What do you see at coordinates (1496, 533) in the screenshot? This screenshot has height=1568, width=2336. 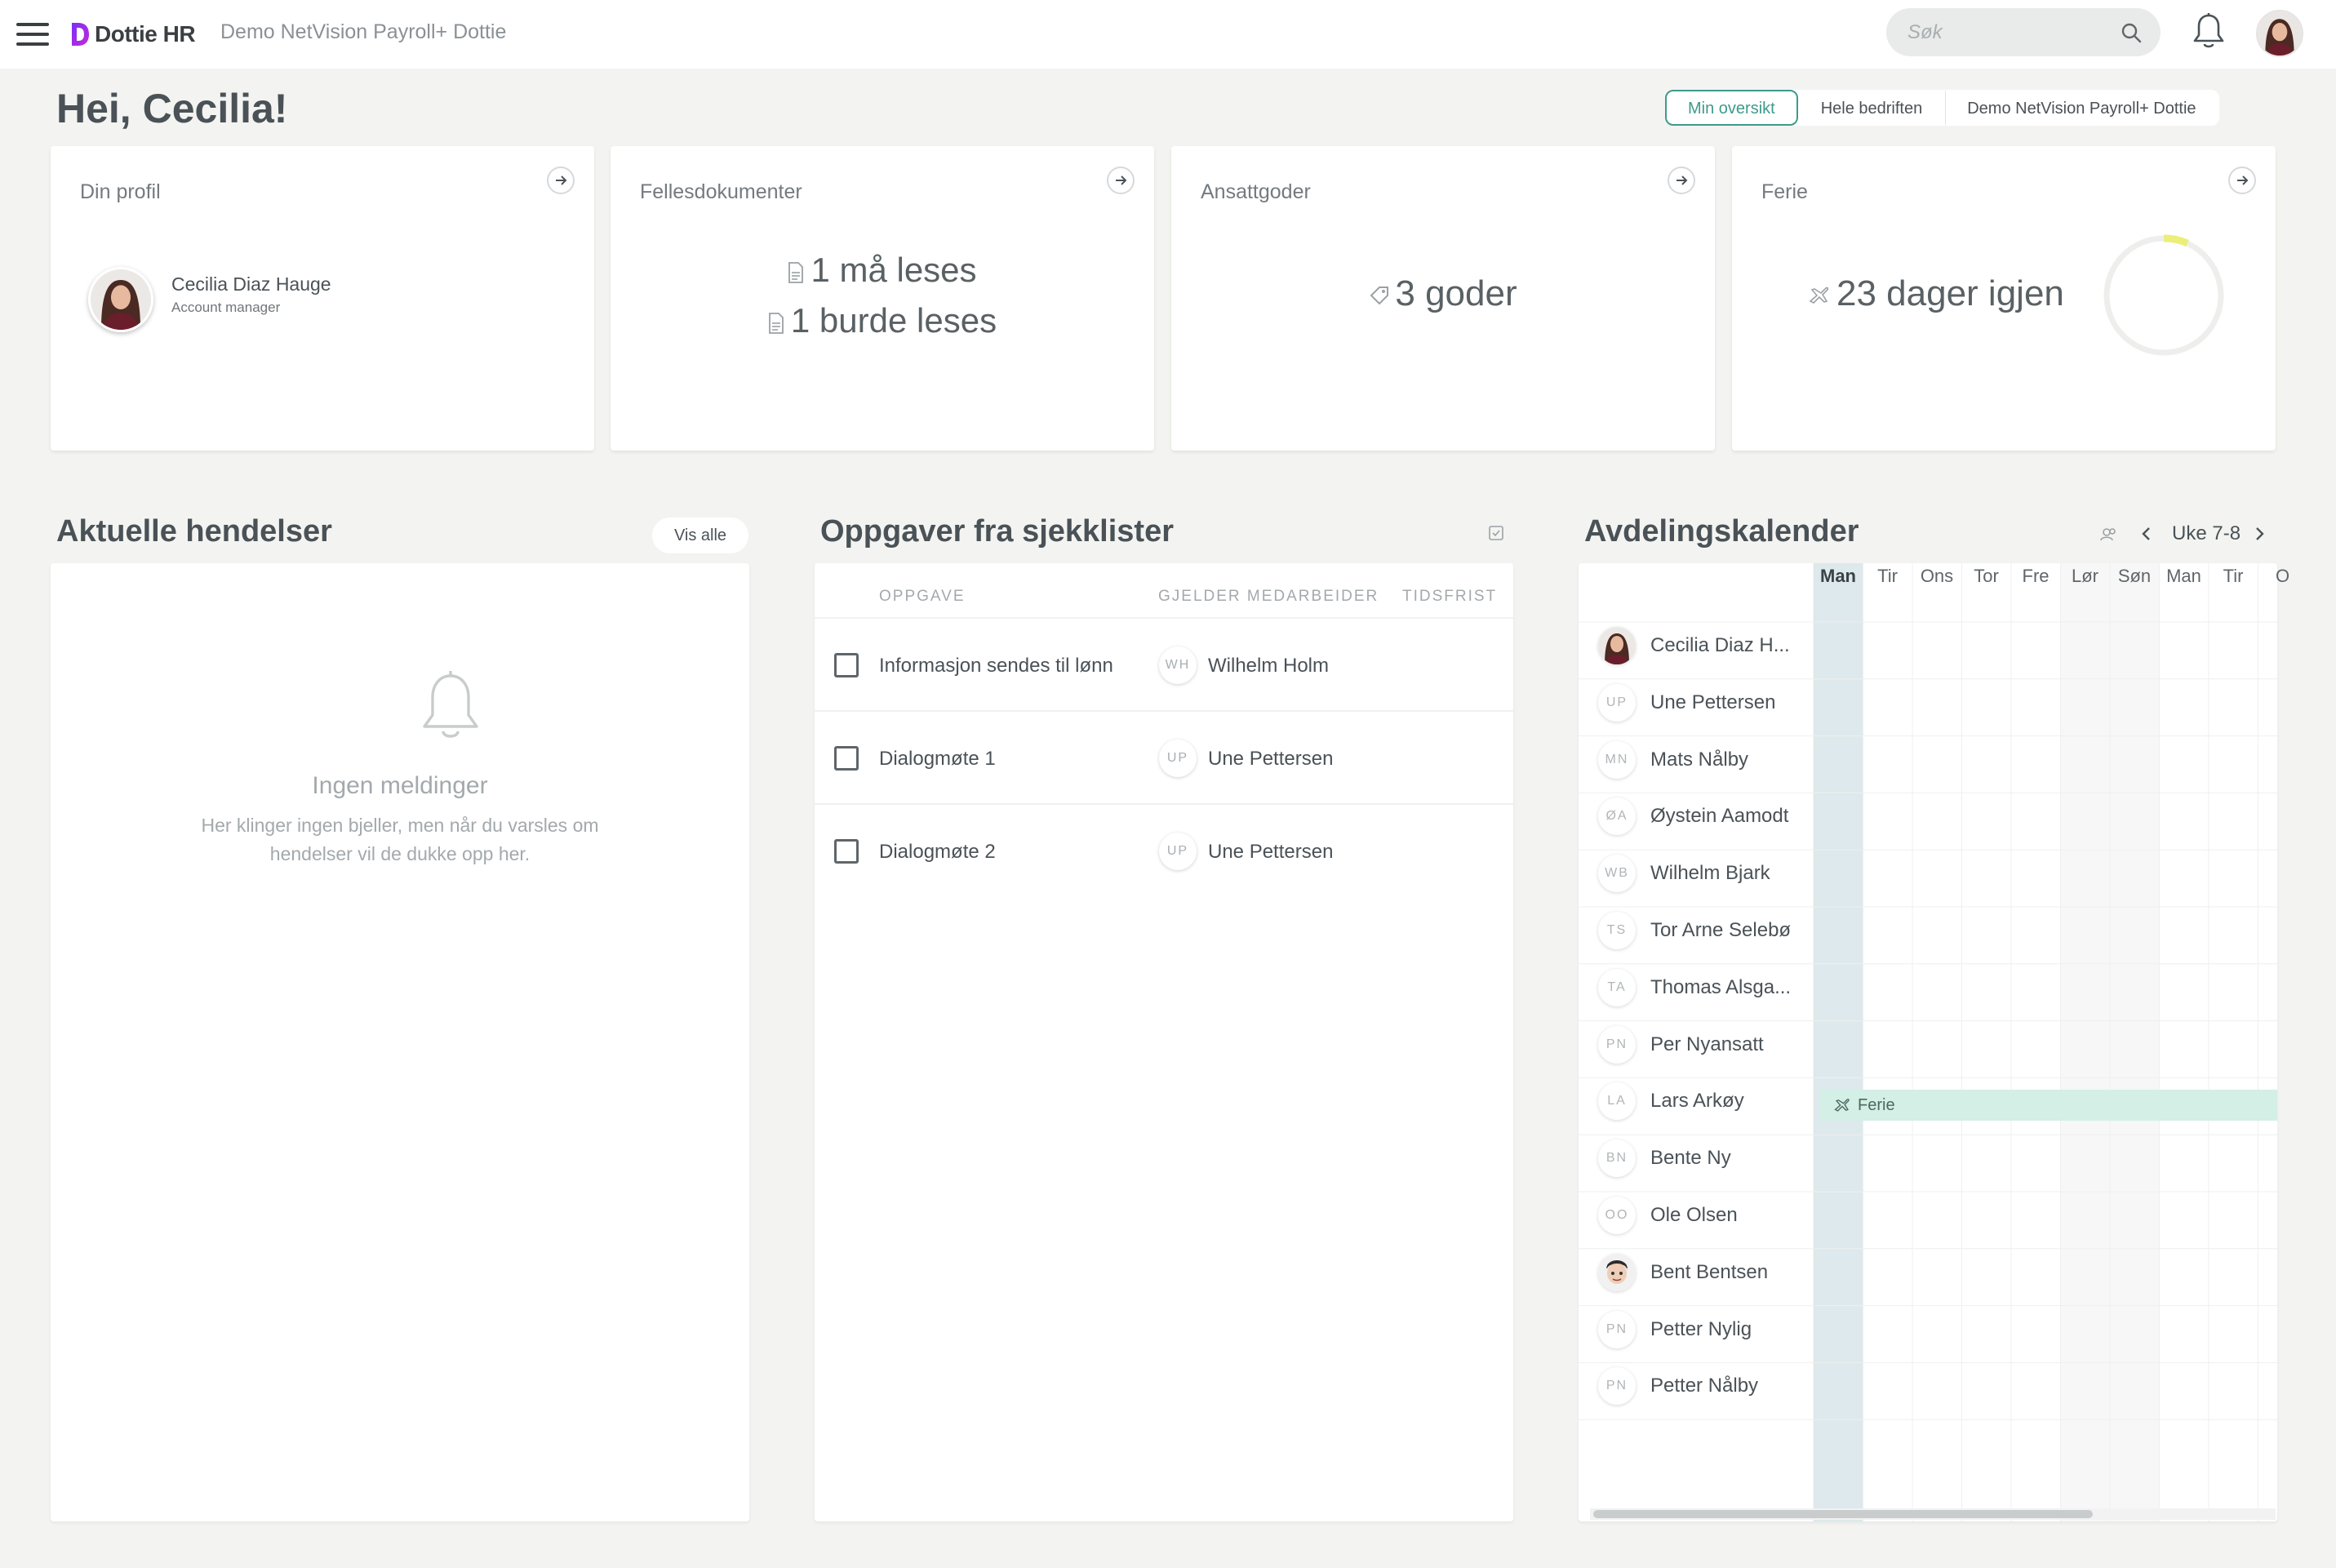 I see `checklist-icon` at bounding box center [1496, 533].